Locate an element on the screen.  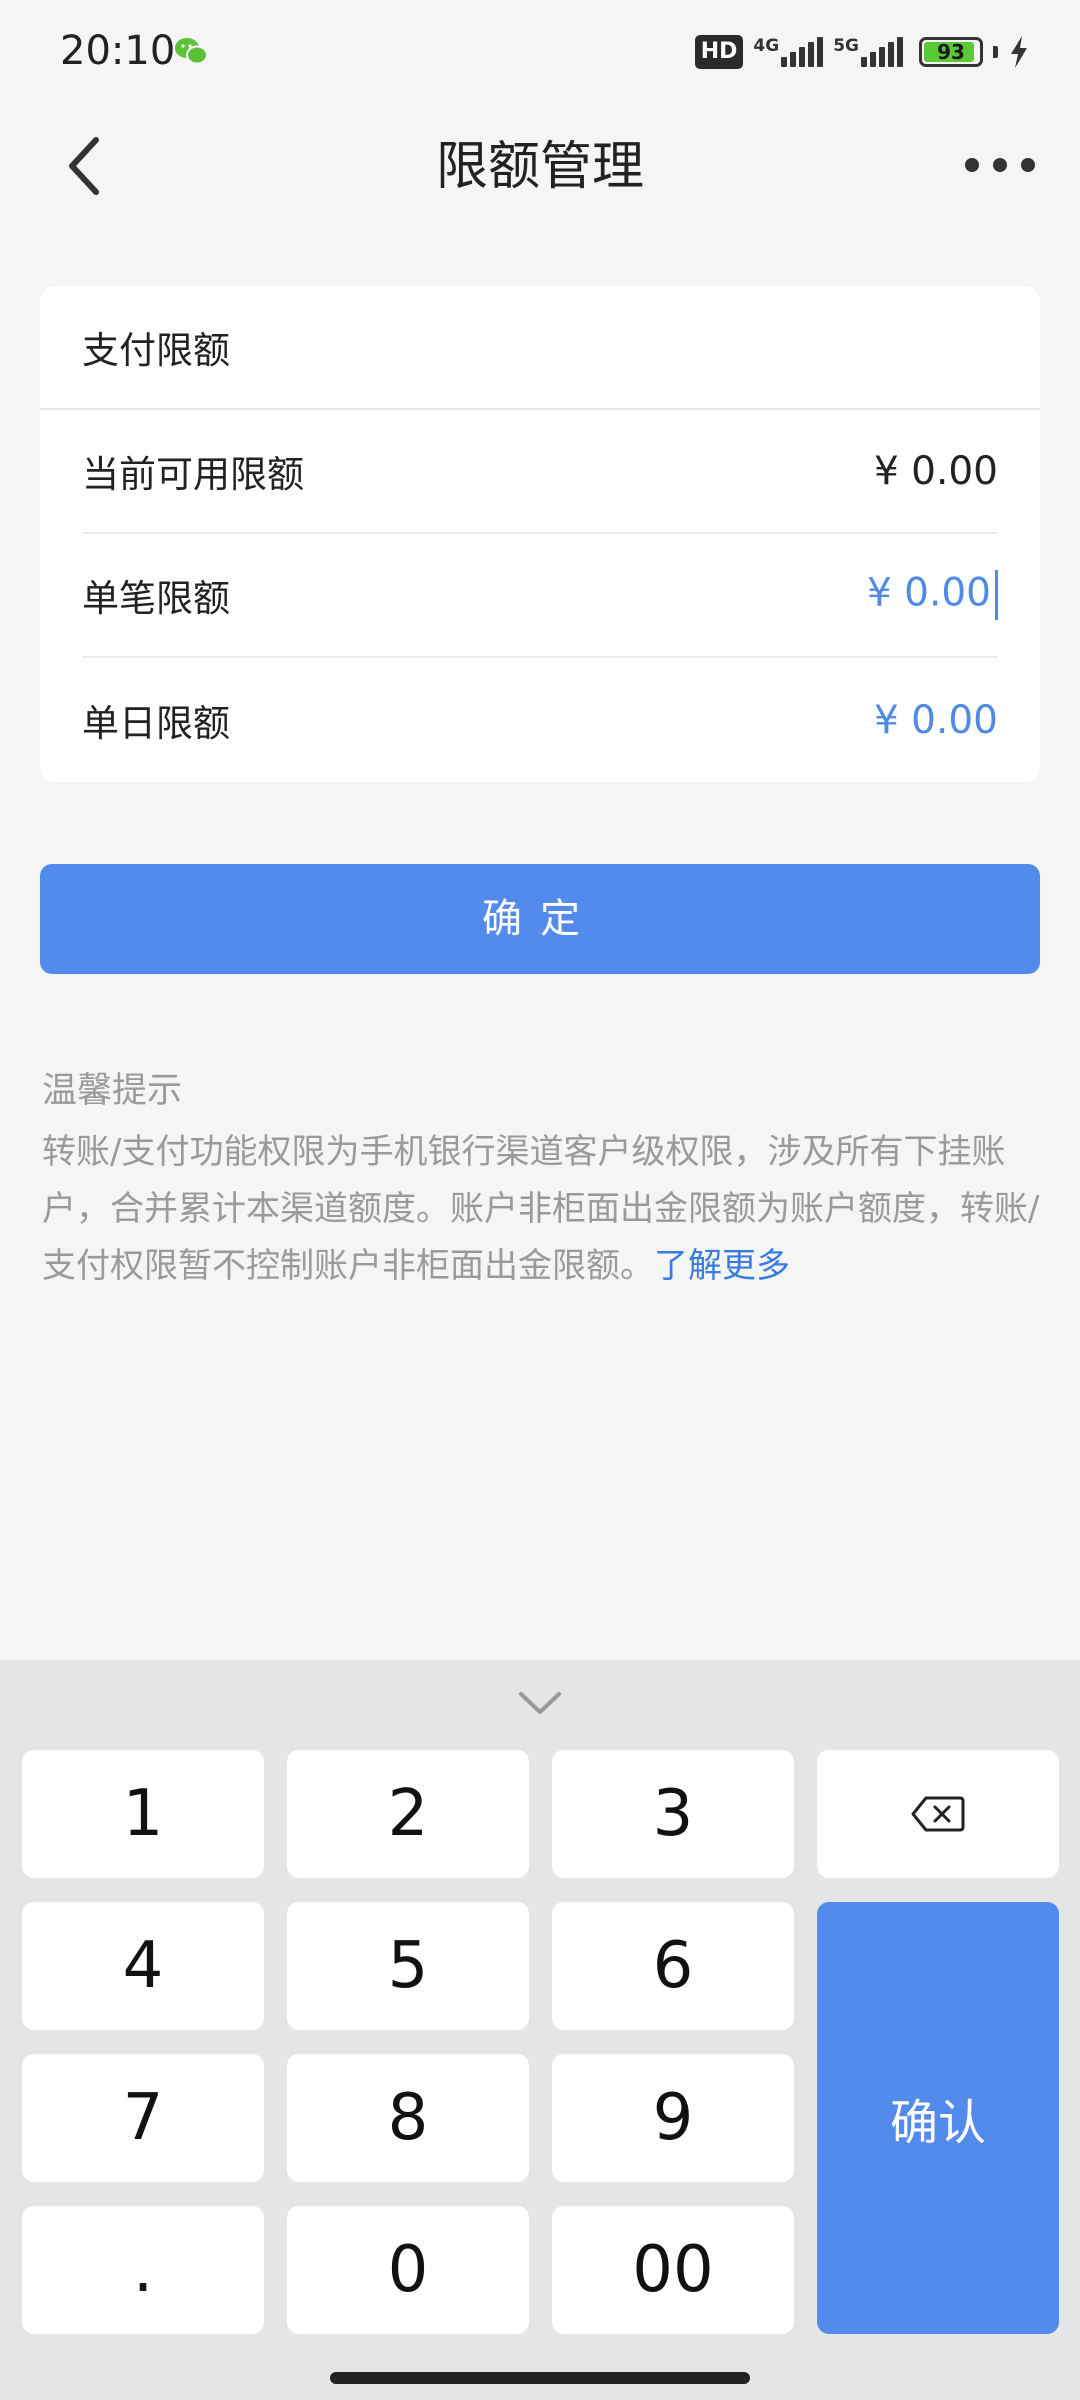
tips-title: 温馨提示 is located at coordinates (112, 1091).